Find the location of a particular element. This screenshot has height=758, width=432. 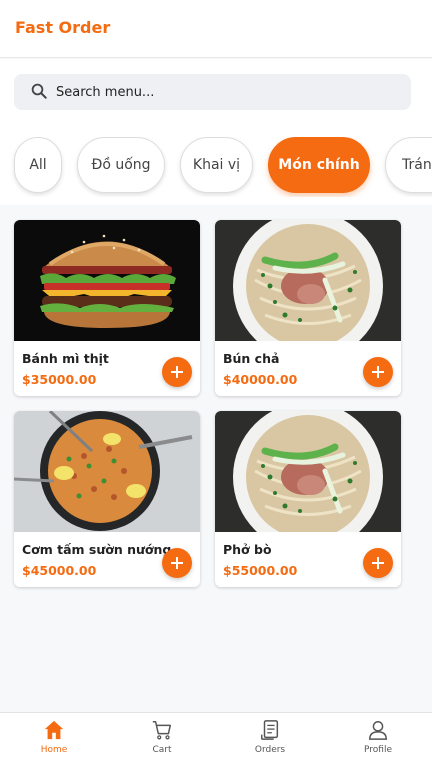

product-price: $35000.00 is located at coordinates (59, 379).